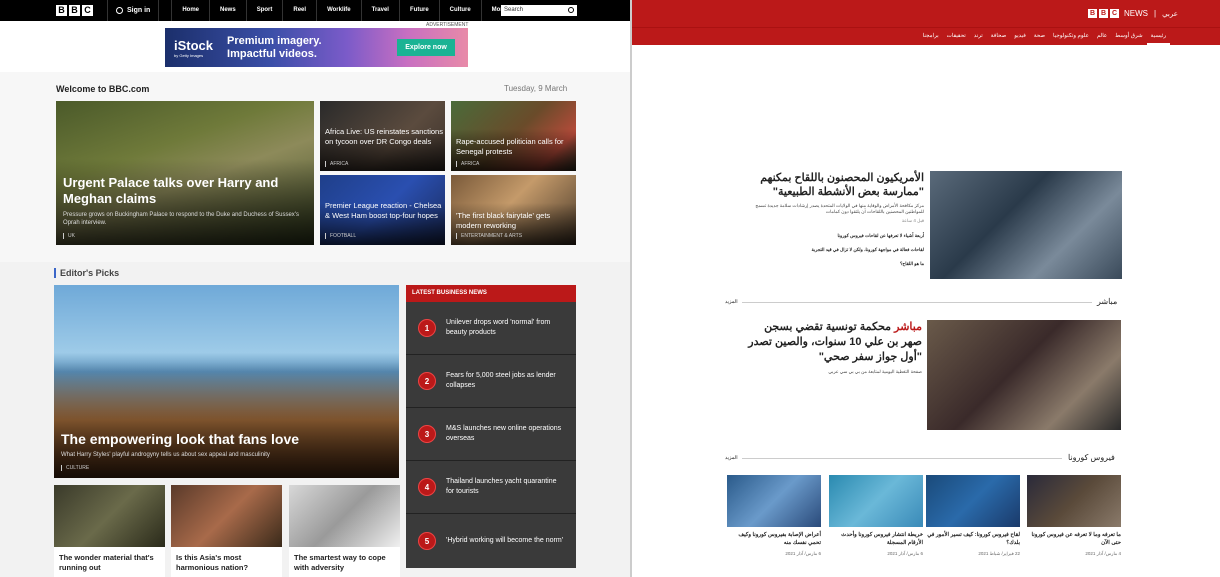 This screenshot has height=577, width=1220. What do you see at coordinates (905, 553) in the screenshot?
I see `card-date: 6 مارس/ آذار 2021` at bounding box center [905, 553].